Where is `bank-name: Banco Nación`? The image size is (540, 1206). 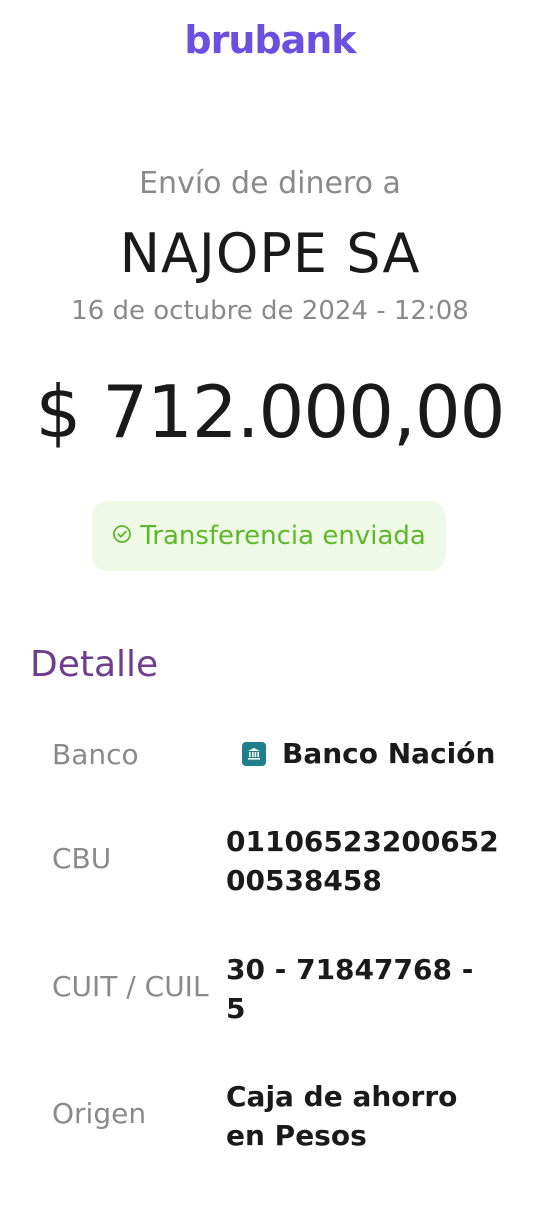 bank-name: Banco Nación is located at coordinates (389, 753).